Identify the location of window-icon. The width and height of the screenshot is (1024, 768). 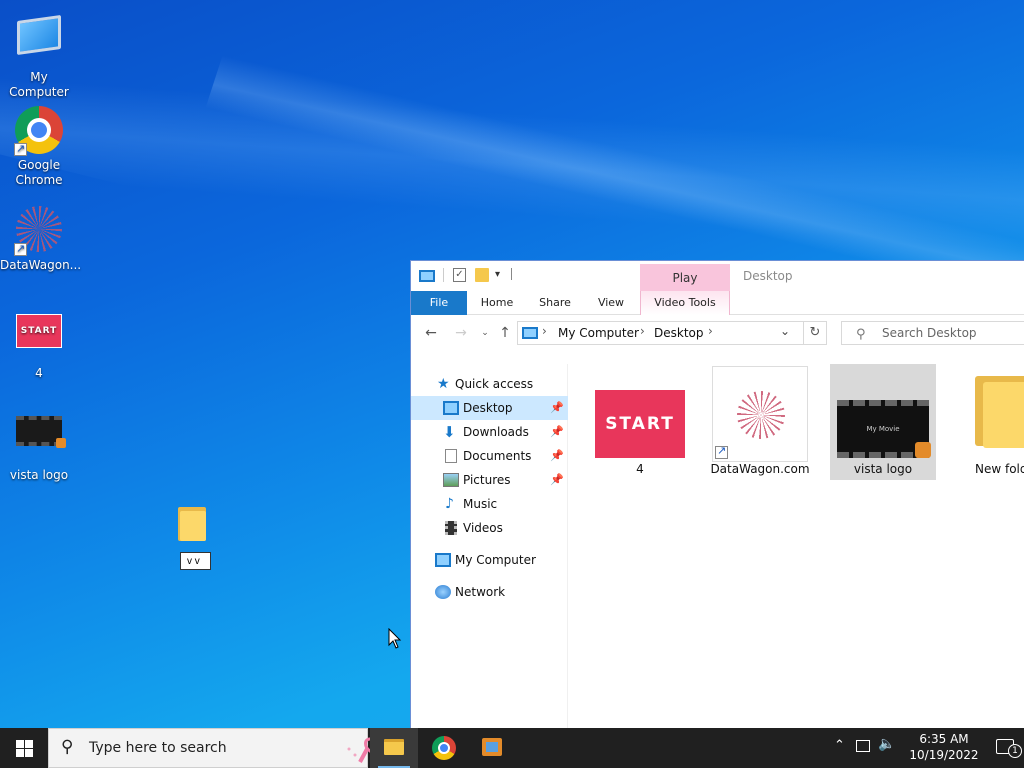
(427, 276).